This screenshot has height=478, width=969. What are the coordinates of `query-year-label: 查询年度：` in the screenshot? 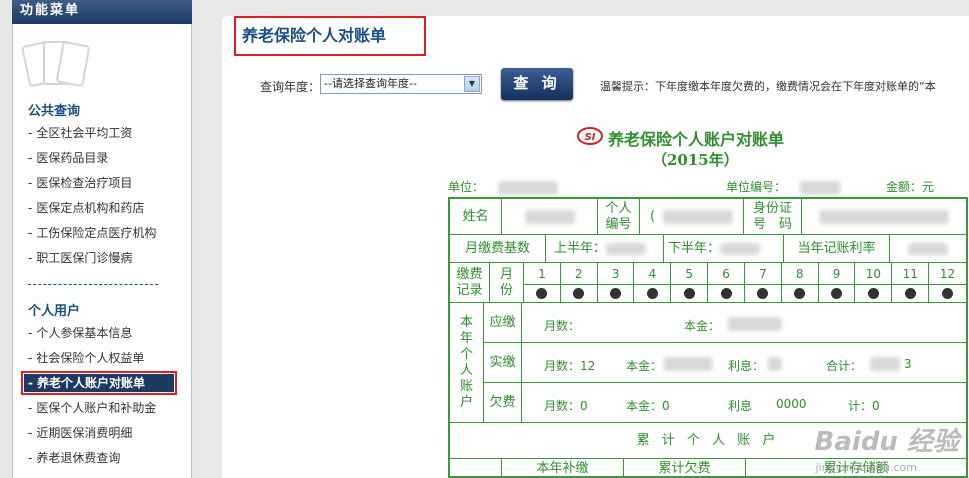 It's located at (290, 87).